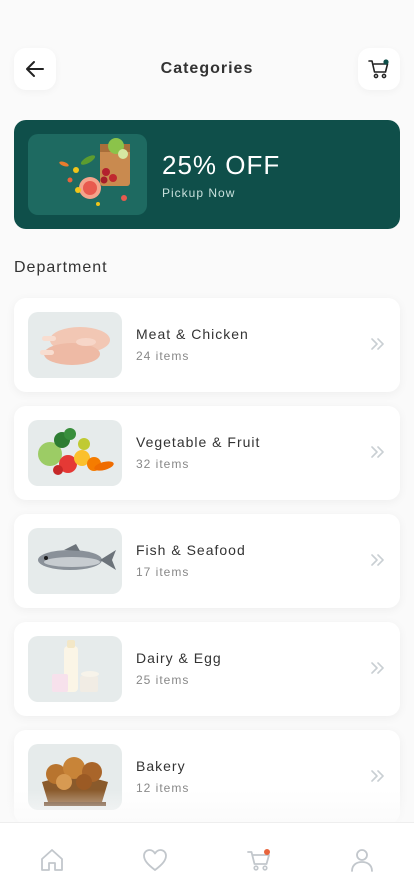 The height and width of the screenshot is (896, 414). Describe the element at coordinates (163, 680) in the screenshot. I see `category-count: 25 items` at that location.